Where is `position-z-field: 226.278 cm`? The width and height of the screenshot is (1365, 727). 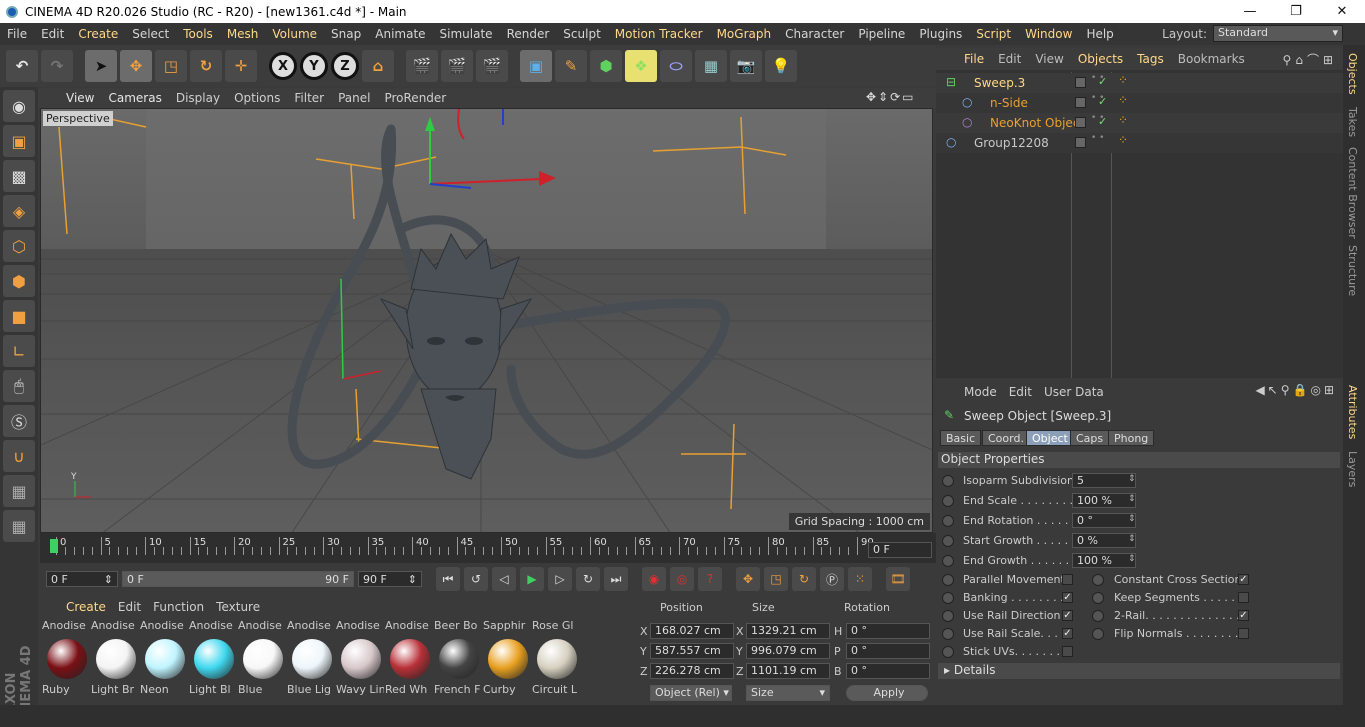
position-z-field: 226.278 cm is located at coordinates (692, 671).